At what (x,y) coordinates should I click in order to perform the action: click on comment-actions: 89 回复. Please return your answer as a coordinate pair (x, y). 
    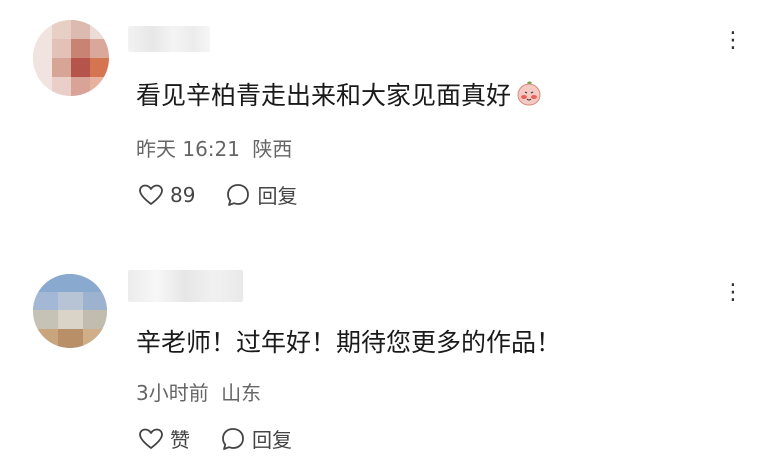
    Looking at the image, I should click on (232, 194).